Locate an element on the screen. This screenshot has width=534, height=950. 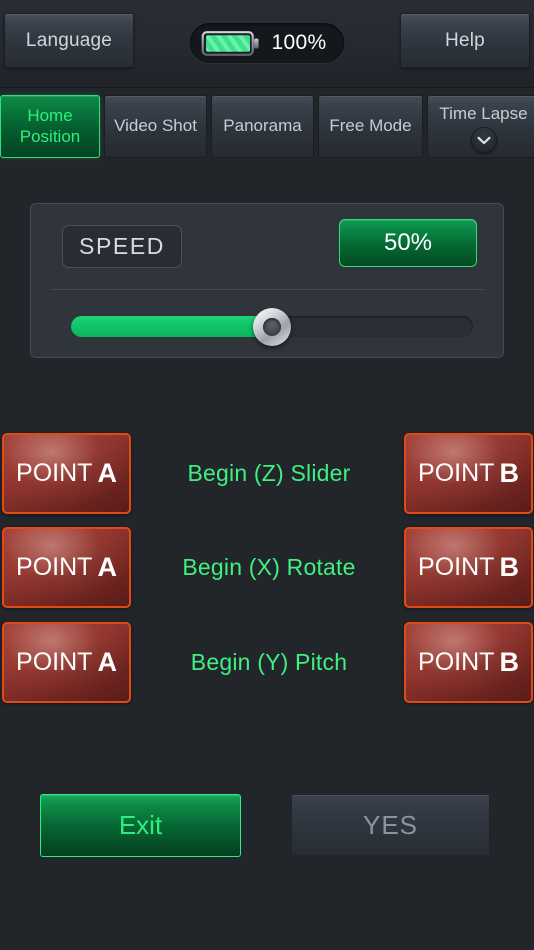
battery-percent-label: 100% is located at coordinates (299, 42).